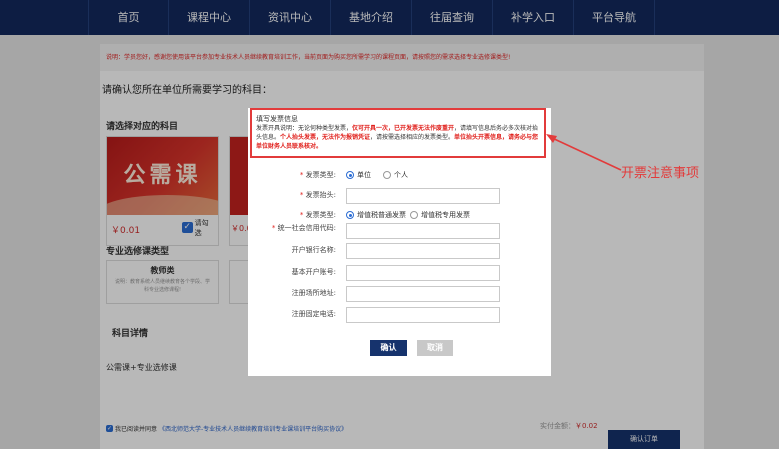  I want to click on modal-confirm-button: 确认, so click(388, 348).